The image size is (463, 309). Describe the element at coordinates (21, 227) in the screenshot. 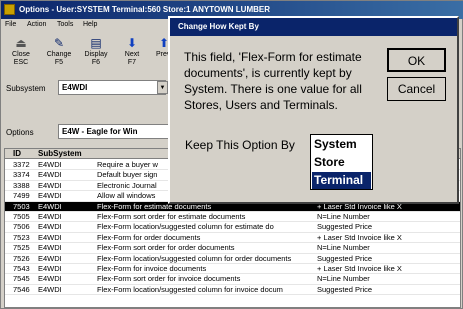

I see `table-cell: 7506` at that location.